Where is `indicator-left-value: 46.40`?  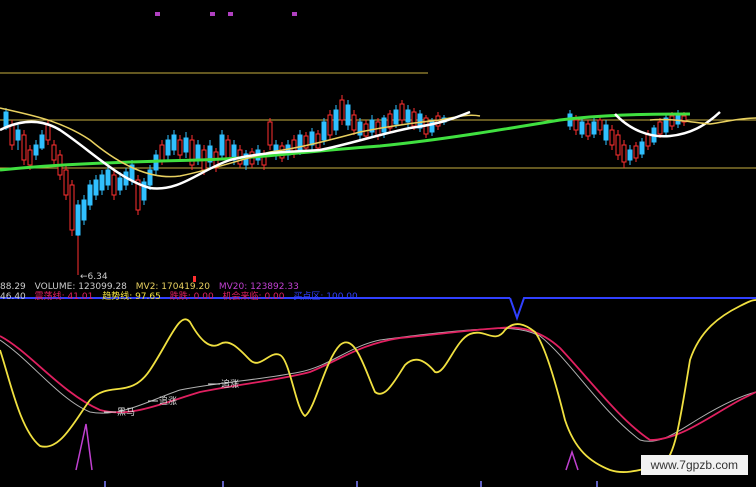 indicator-left-value: 46.40 is located at coordinates (13, 297).